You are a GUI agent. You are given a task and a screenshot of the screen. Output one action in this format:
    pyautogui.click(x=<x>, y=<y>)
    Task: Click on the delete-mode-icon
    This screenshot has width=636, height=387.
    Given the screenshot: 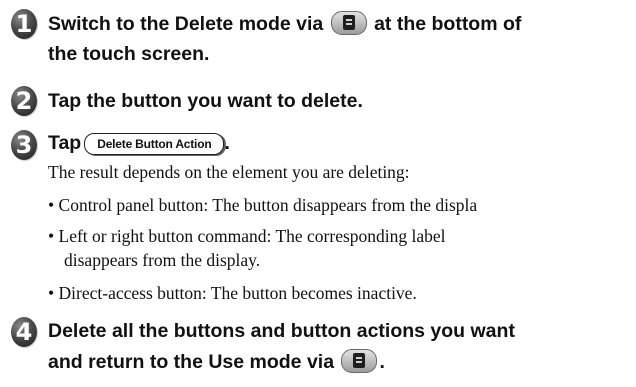 What is the action you would take?
    pyautogui.click(x=348, y=23)
    